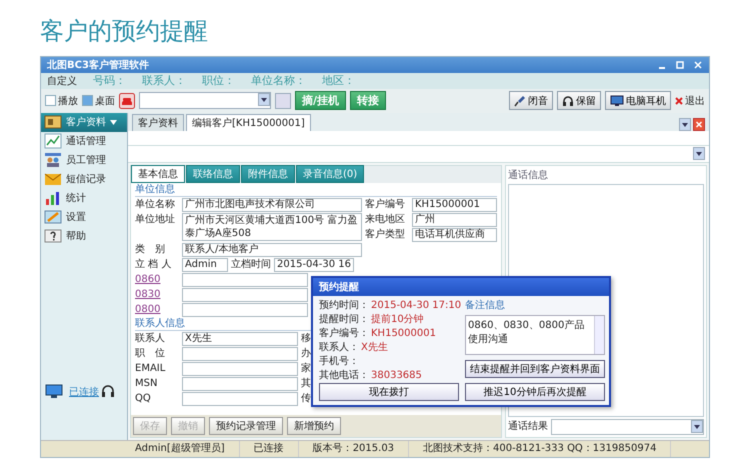 The width and height of the screenshot is (750, 466). What do you see at coordinates (568, 100) in the screenshot?
I see `headset-icon` at bounding box center [568, 100].